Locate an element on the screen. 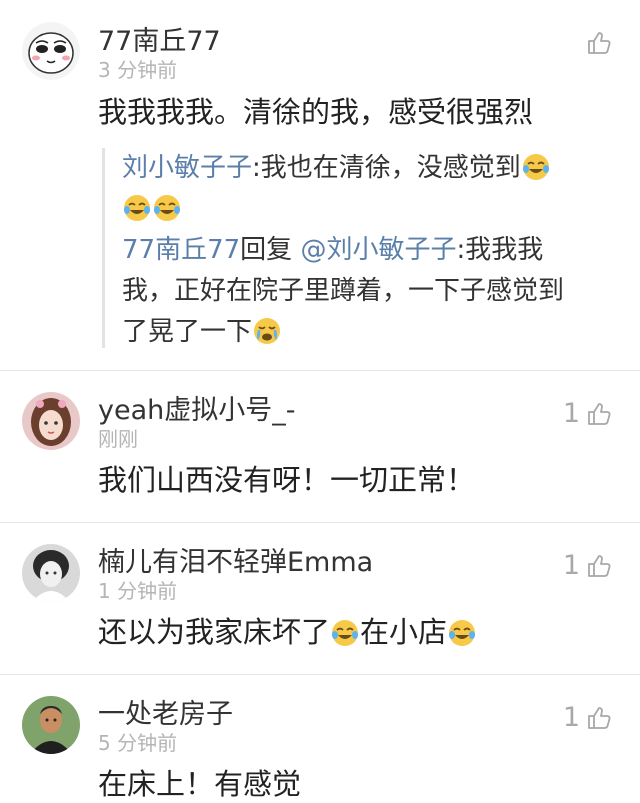 This screenshot has width=640, height=803. reply-line: 77南丘77回复 @刘小敏子子:我我我 is located at coordinates (367, 250).